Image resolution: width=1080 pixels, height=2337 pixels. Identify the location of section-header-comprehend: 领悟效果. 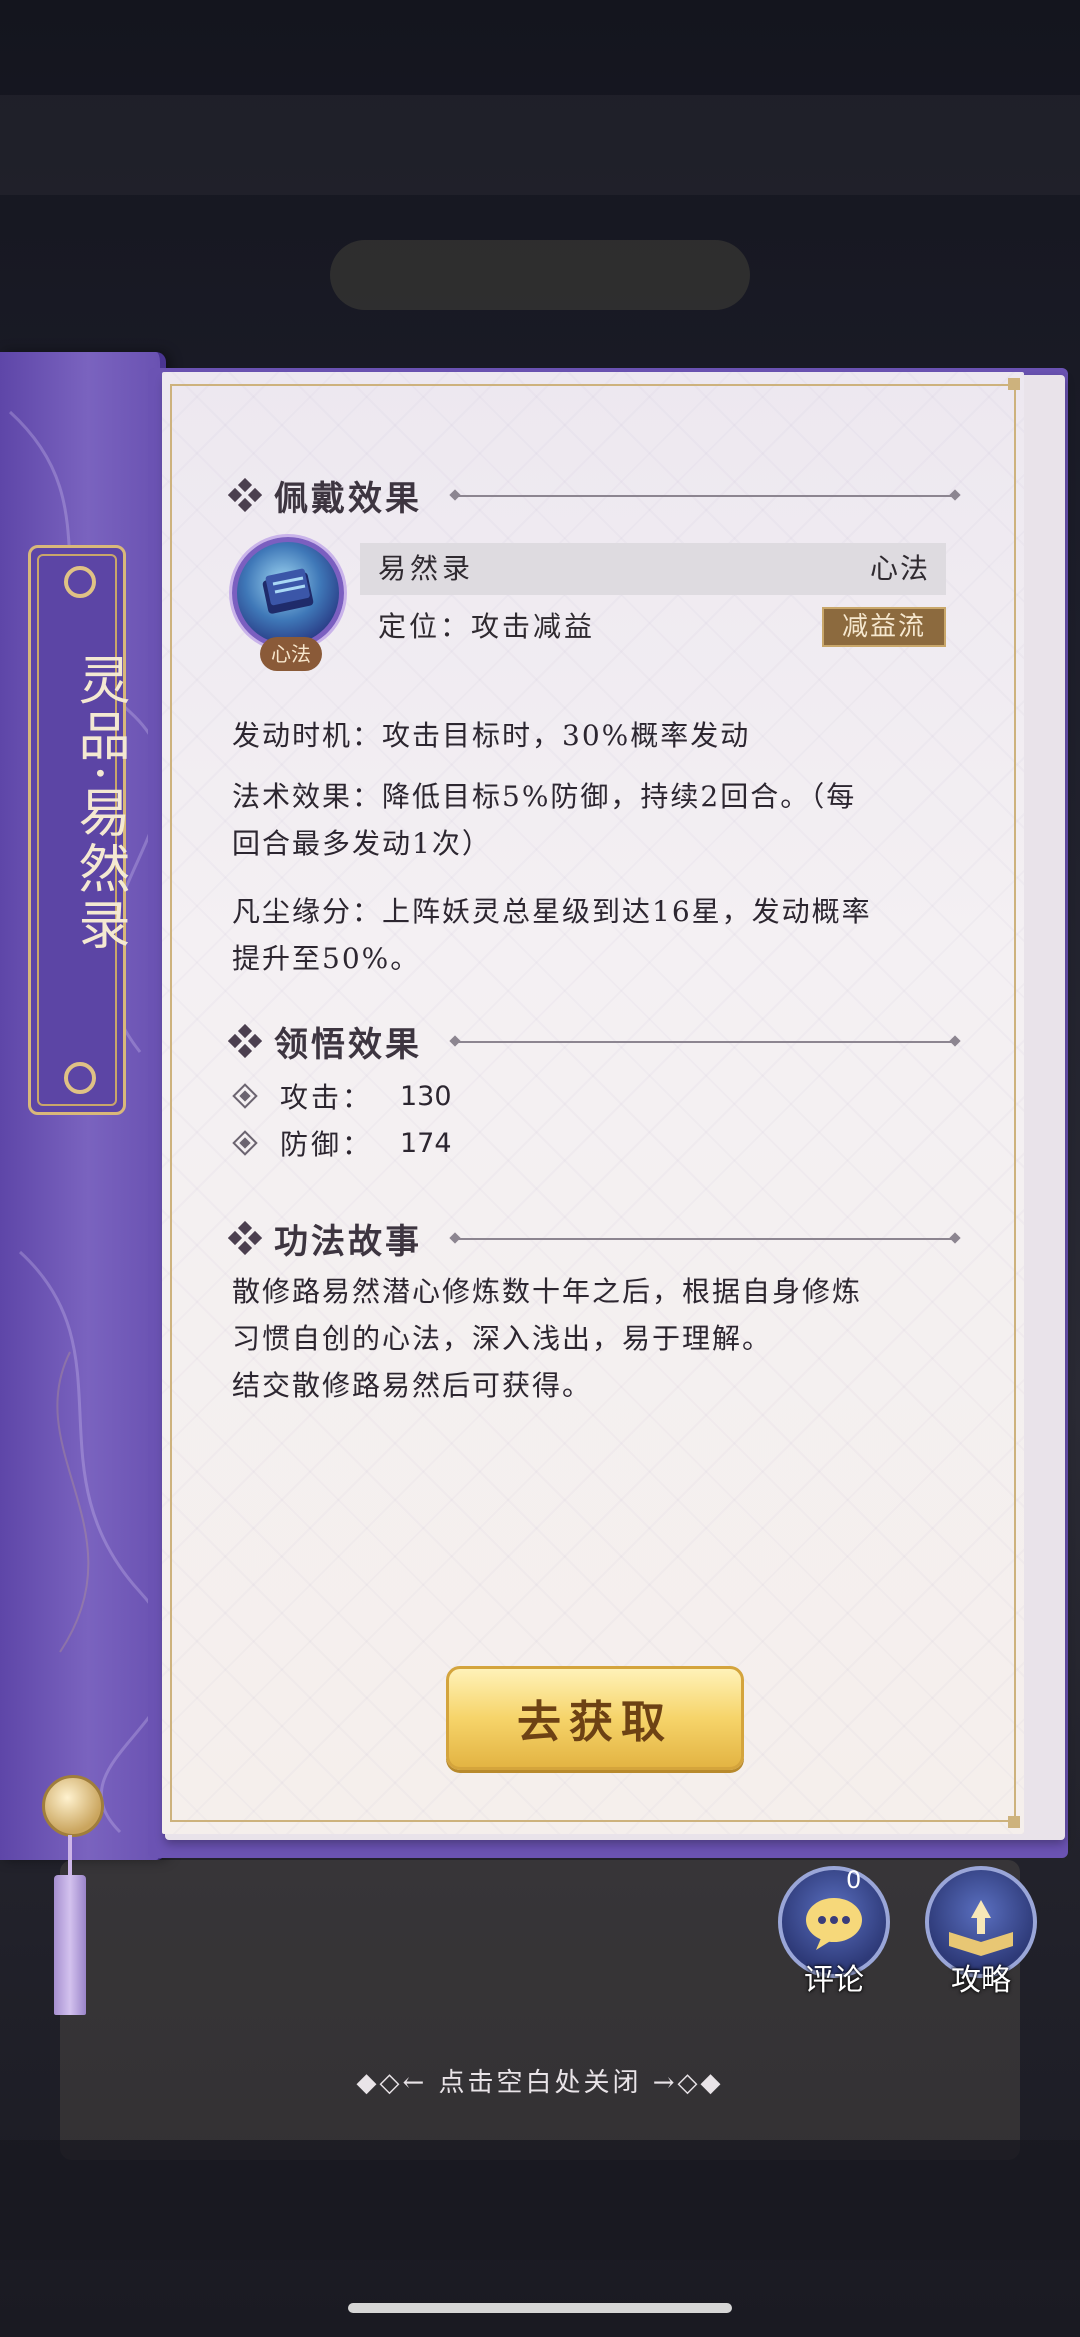
(325, 1041).